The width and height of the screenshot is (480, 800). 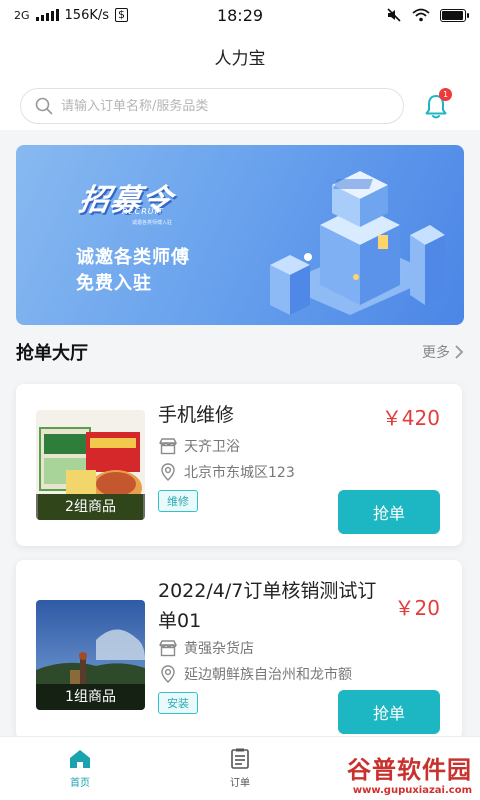 I want to click on watermark: 谷普软件园 www.gupuxiazai.com, so click(x=409, y=773).